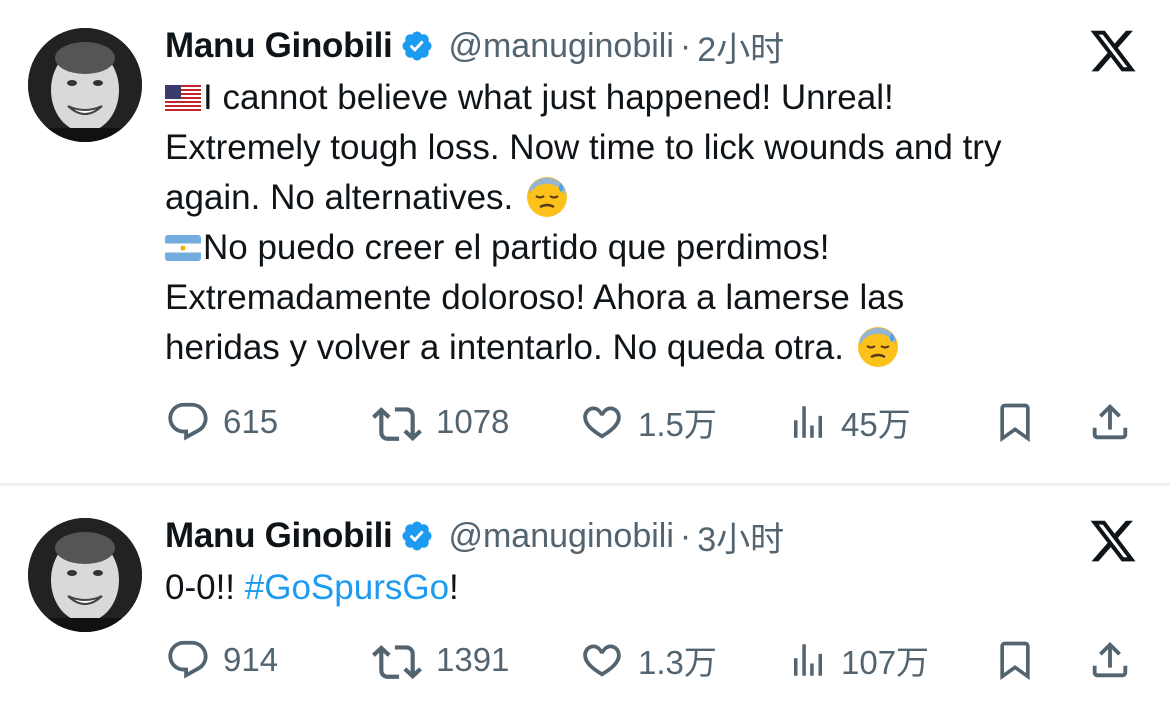 The image size is (1170, 719). I want to click on reply-button: 615, so click(221, 422).